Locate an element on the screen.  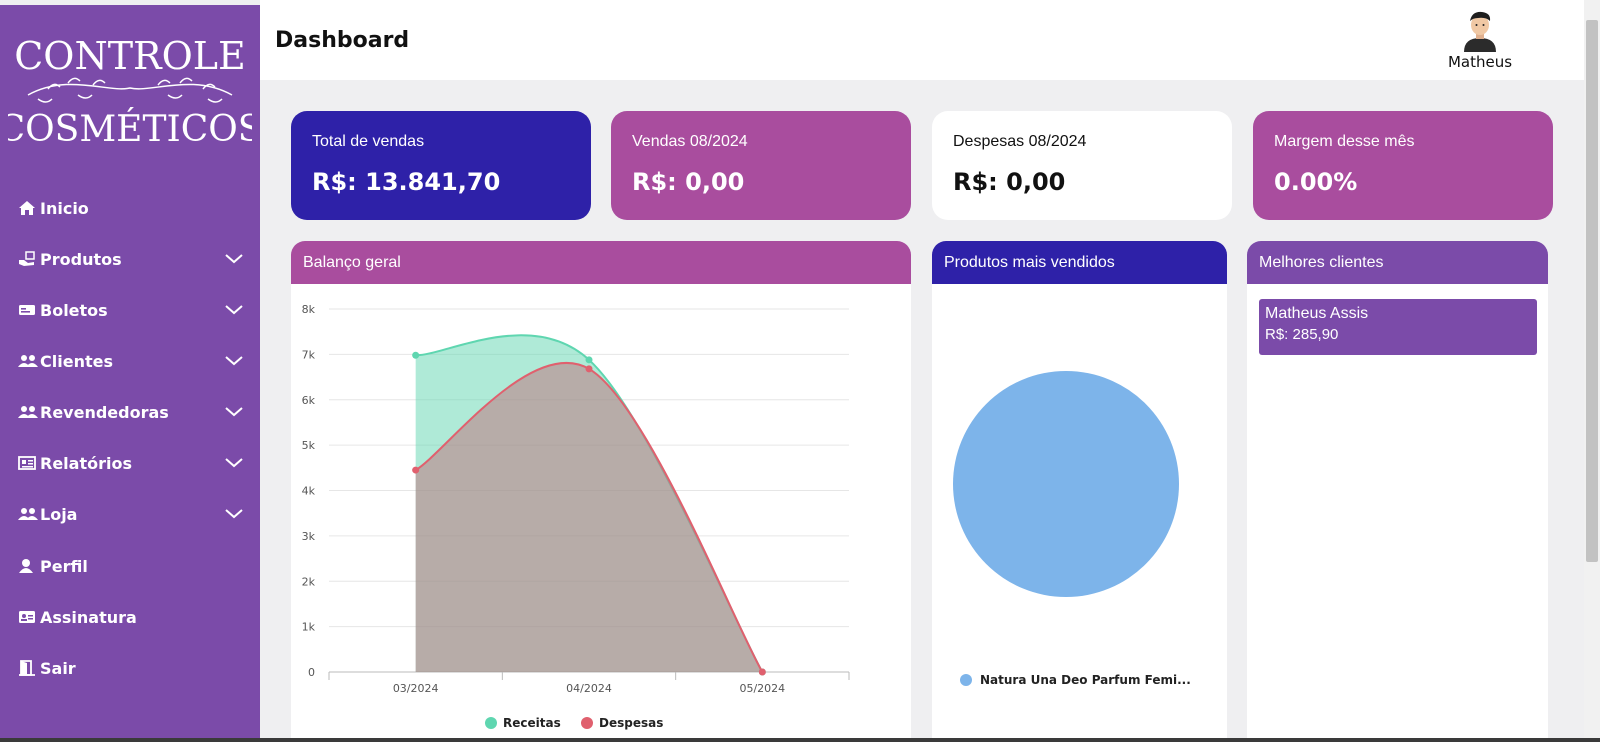
logo-text-top: CONTROLE is located at coordinates (130, 56).